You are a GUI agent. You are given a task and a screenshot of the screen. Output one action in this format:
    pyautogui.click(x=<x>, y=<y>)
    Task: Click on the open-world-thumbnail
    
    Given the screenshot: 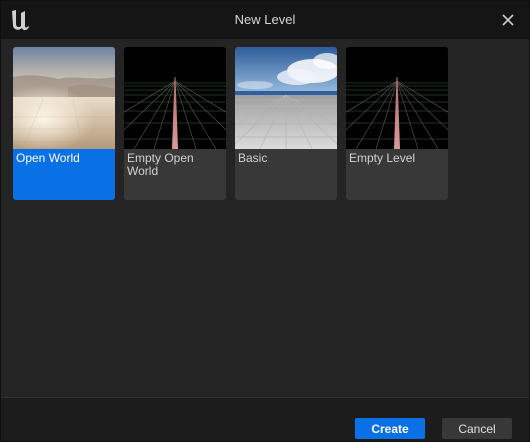 What is the action you would take?
    pyautogui.click(x=64, y=98)
    